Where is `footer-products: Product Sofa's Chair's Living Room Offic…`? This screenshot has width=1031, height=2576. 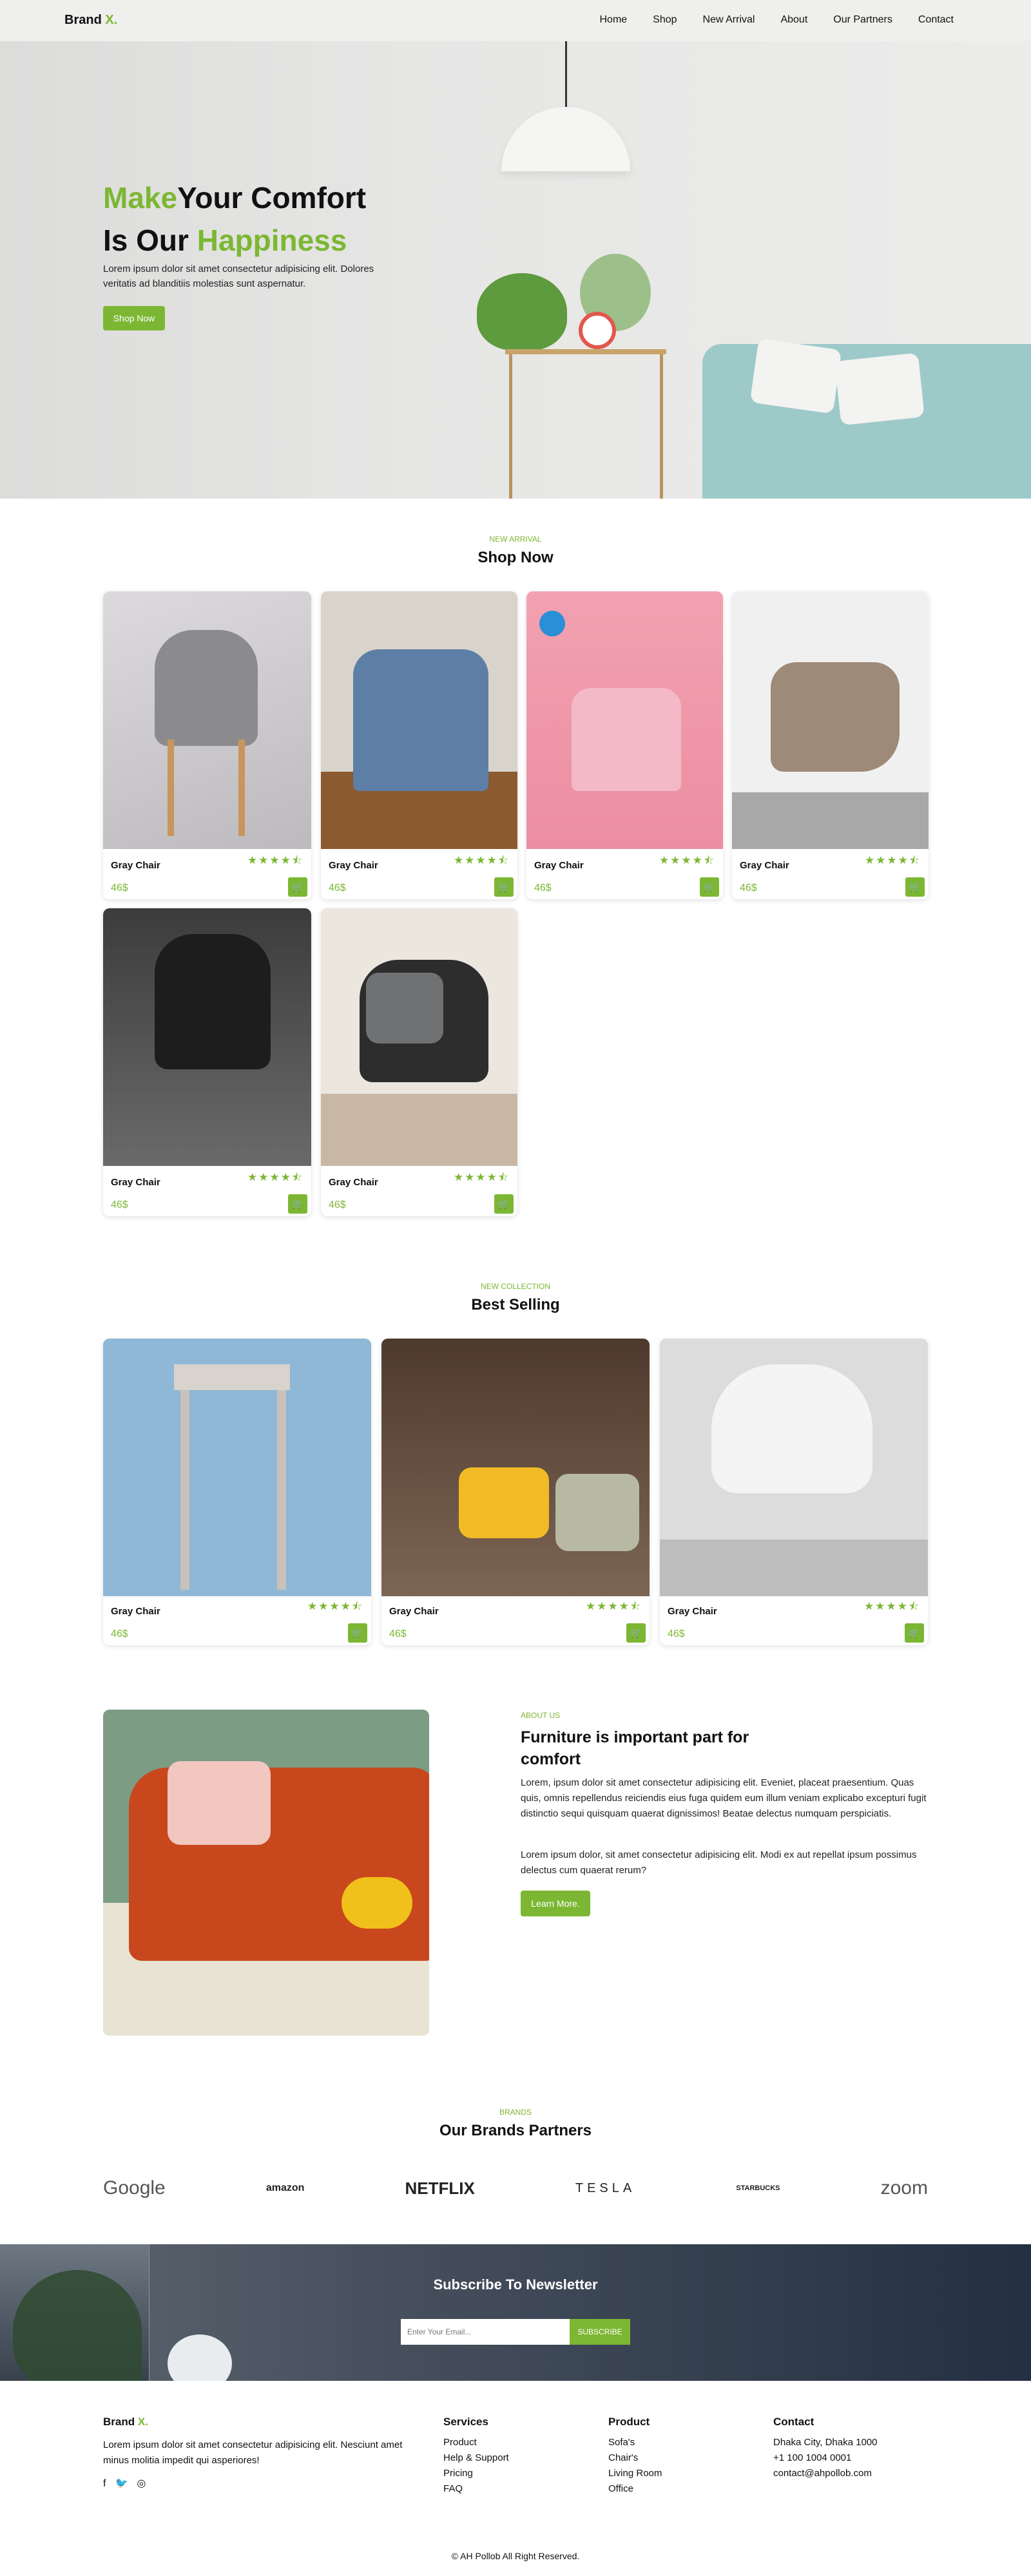 footer-products: Product Sofa's Chair's Living Room Offic… is located at coordinates (635, 2455).